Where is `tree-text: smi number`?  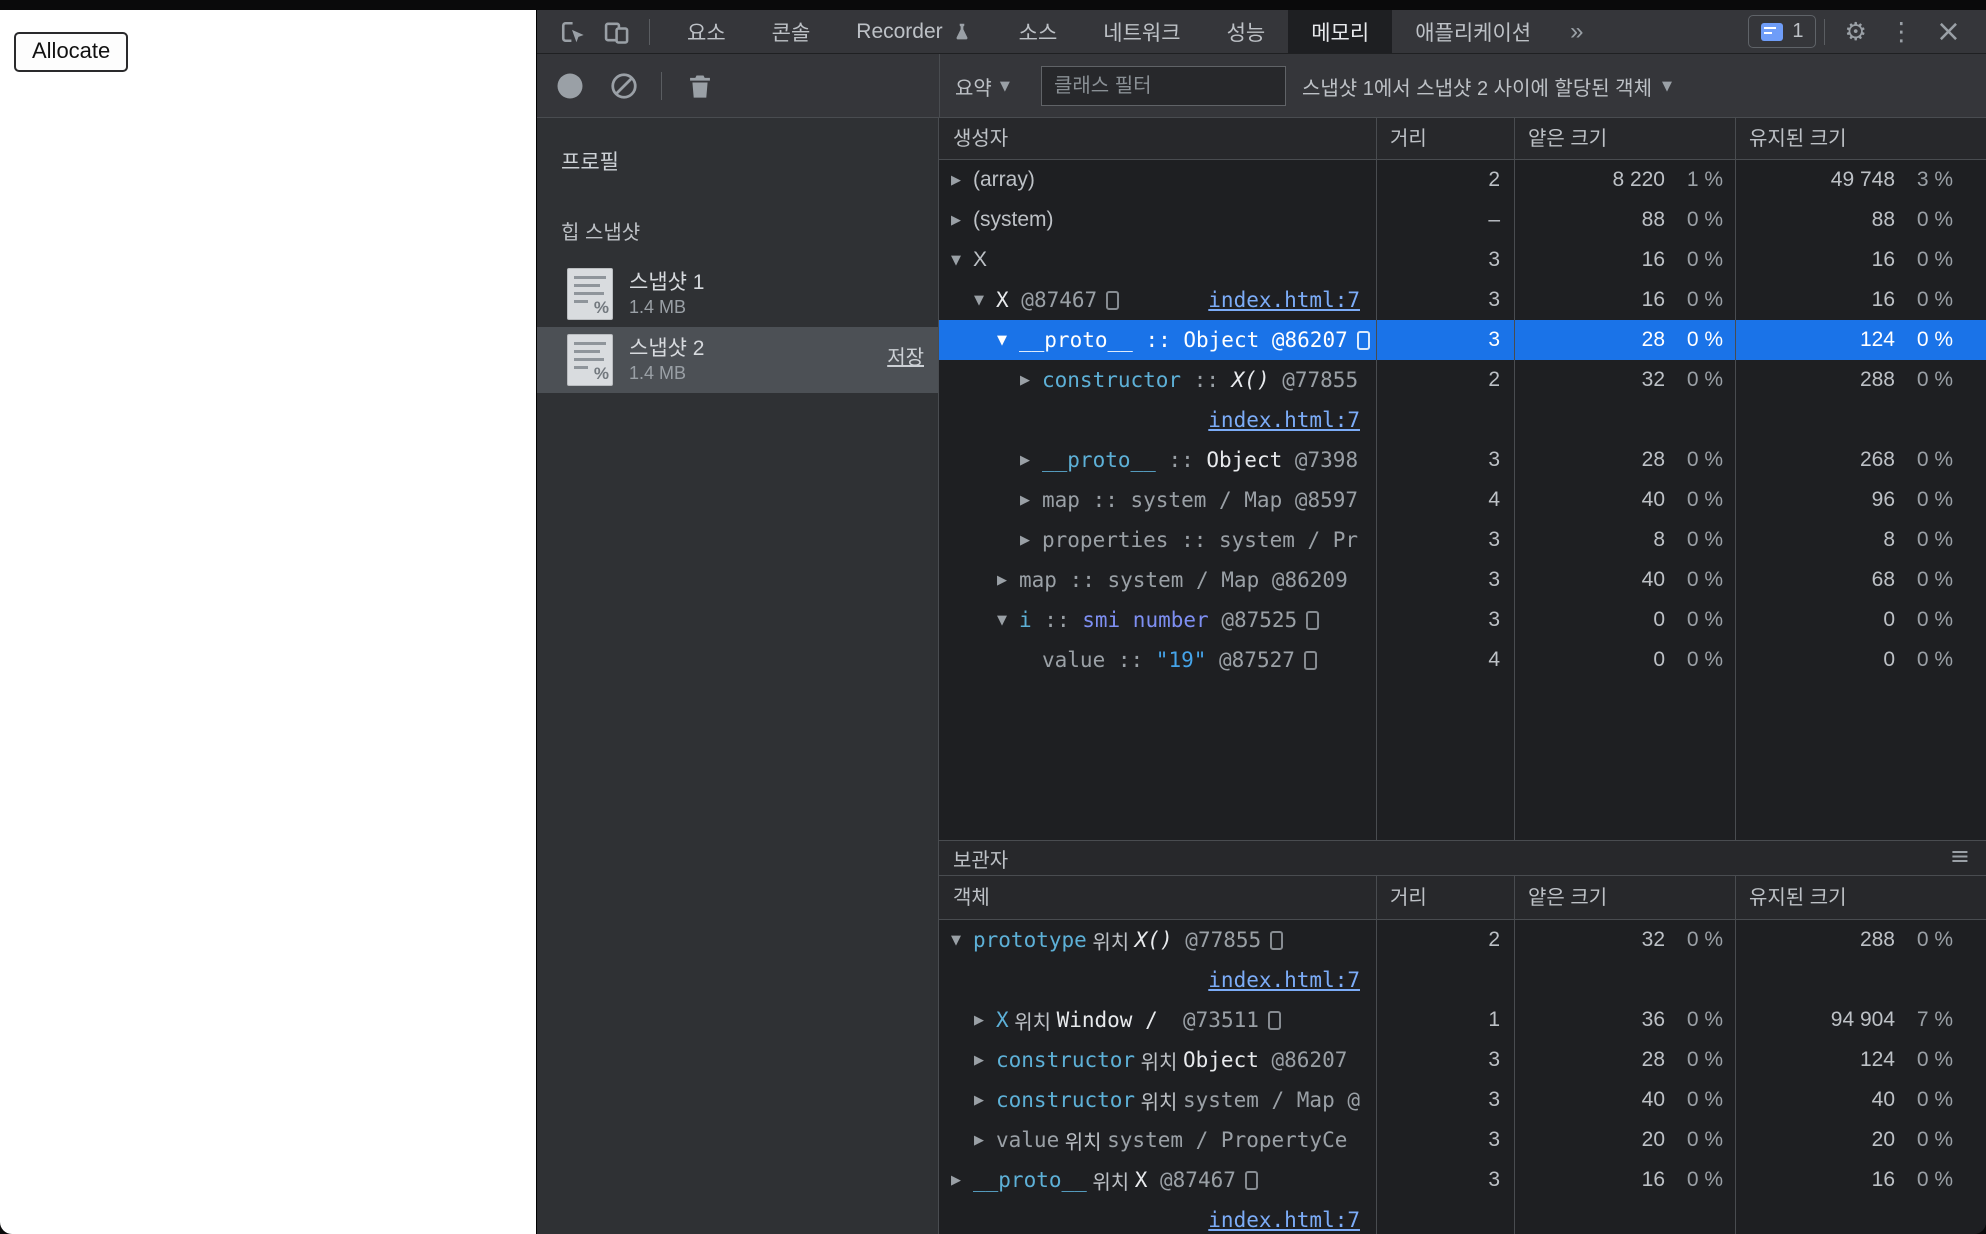 tree-text: smi number is located at coordinates (1145, 620).